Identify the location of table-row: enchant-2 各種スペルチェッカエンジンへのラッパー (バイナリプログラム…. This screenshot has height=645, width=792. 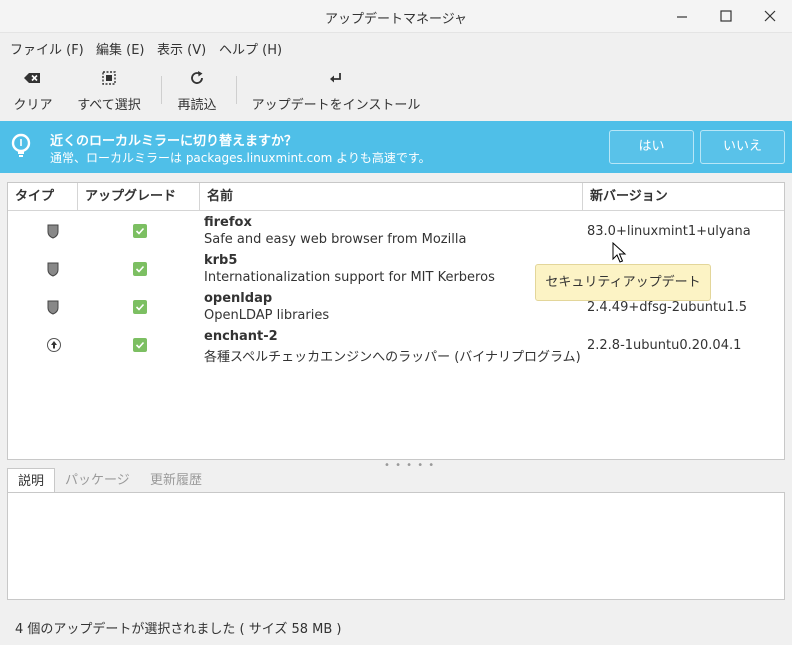
(396, 345).